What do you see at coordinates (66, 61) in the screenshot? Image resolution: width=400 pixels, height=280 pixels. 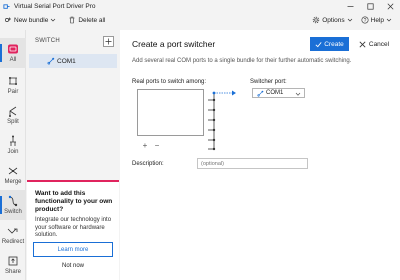 I see `list-item-label: COM1` at bounding box center [66, 61].